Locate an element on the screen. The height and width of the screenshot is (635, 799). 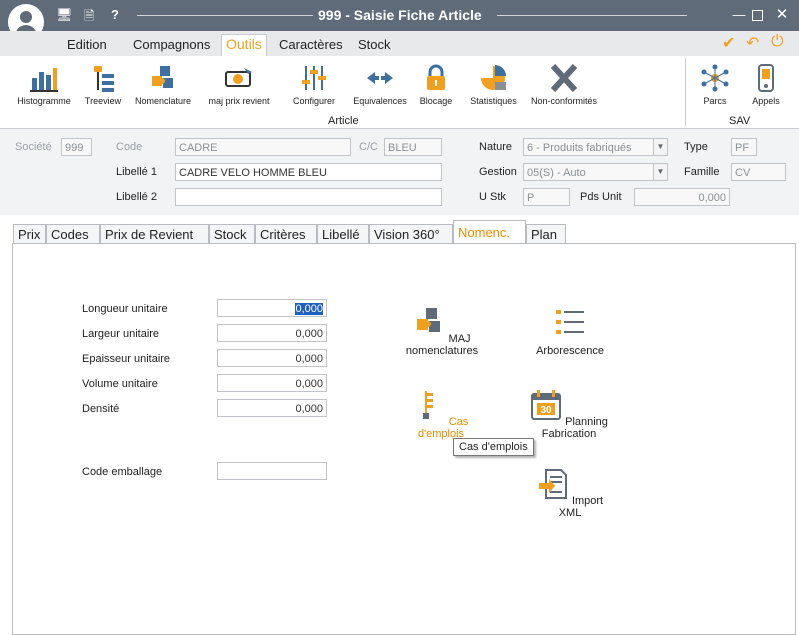
code-label: Code is located at coordinates (129, 147).